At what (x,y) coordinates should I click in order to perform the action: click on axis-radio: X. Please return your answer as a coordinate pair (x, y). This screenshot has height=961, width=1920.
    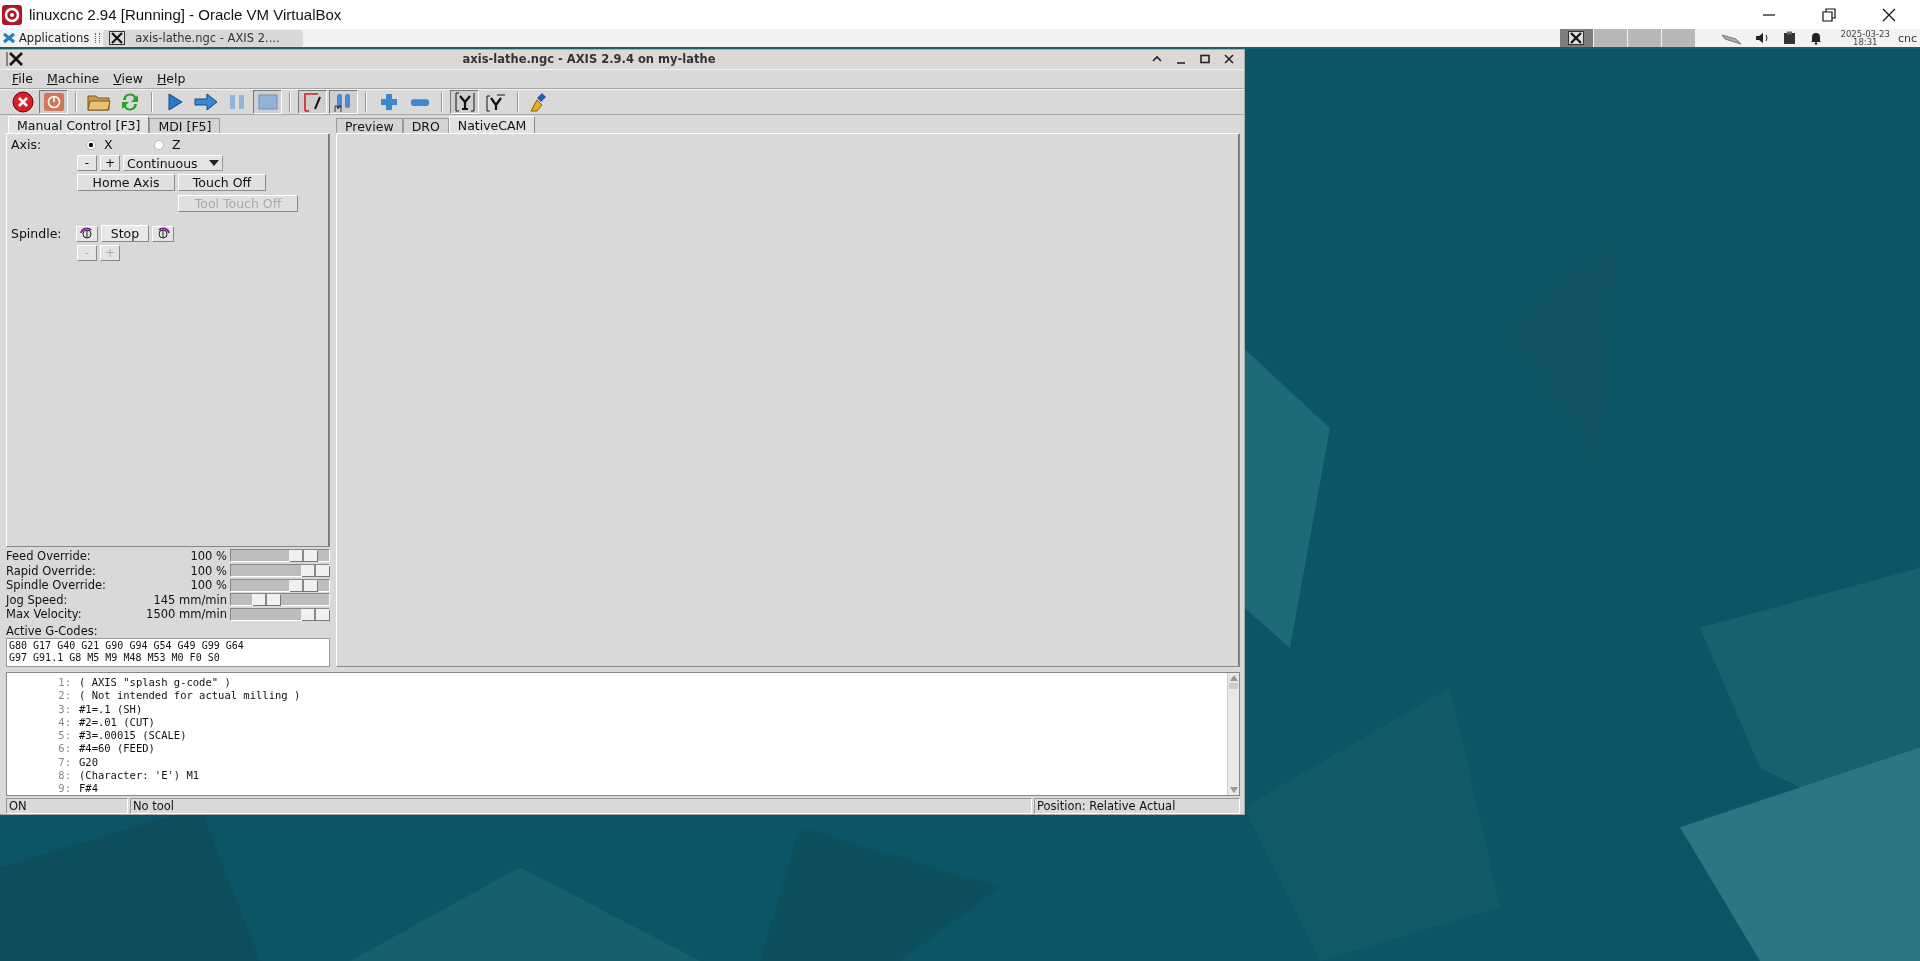
    Looking at the image, I should click on (113, 145).